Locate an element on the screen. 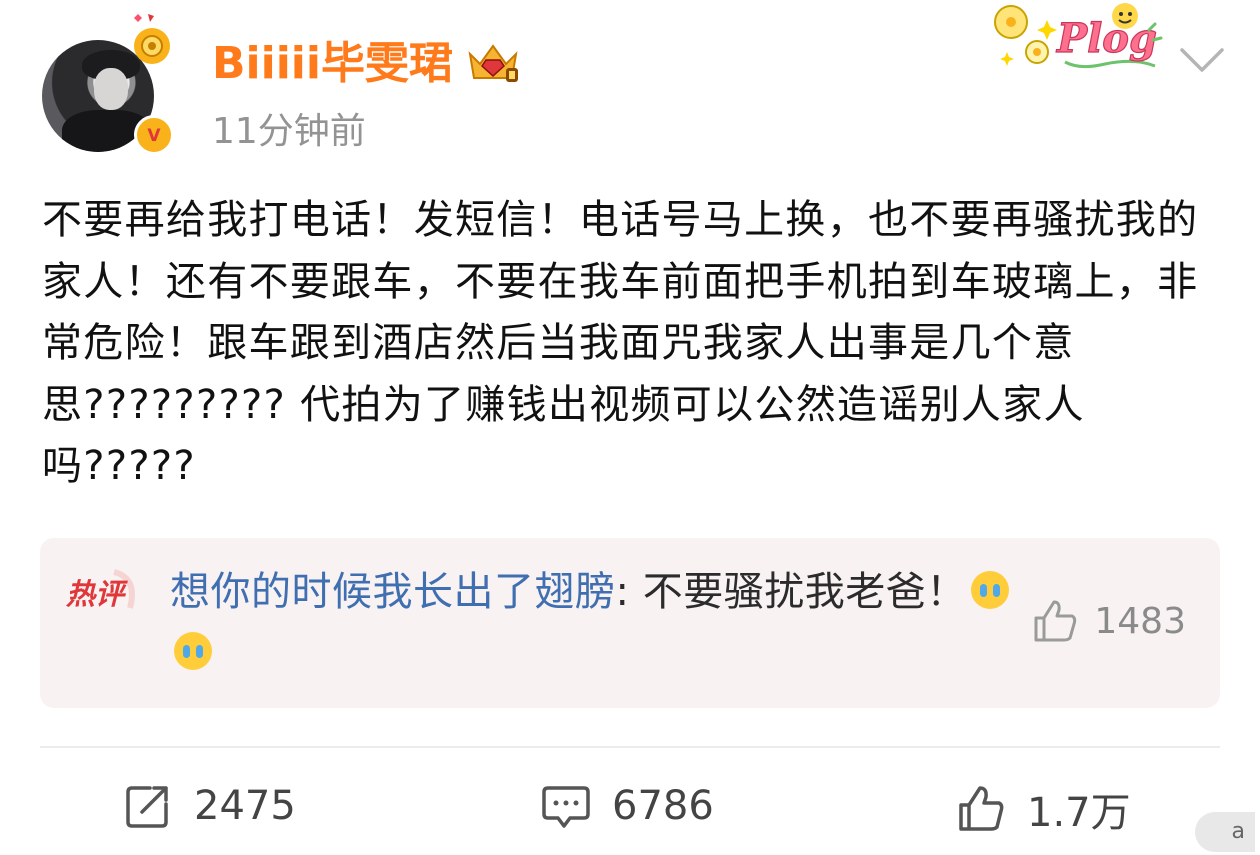 The image size is (1260, 855). hot-label-text: 热评 is located at coordinates (96, 594).